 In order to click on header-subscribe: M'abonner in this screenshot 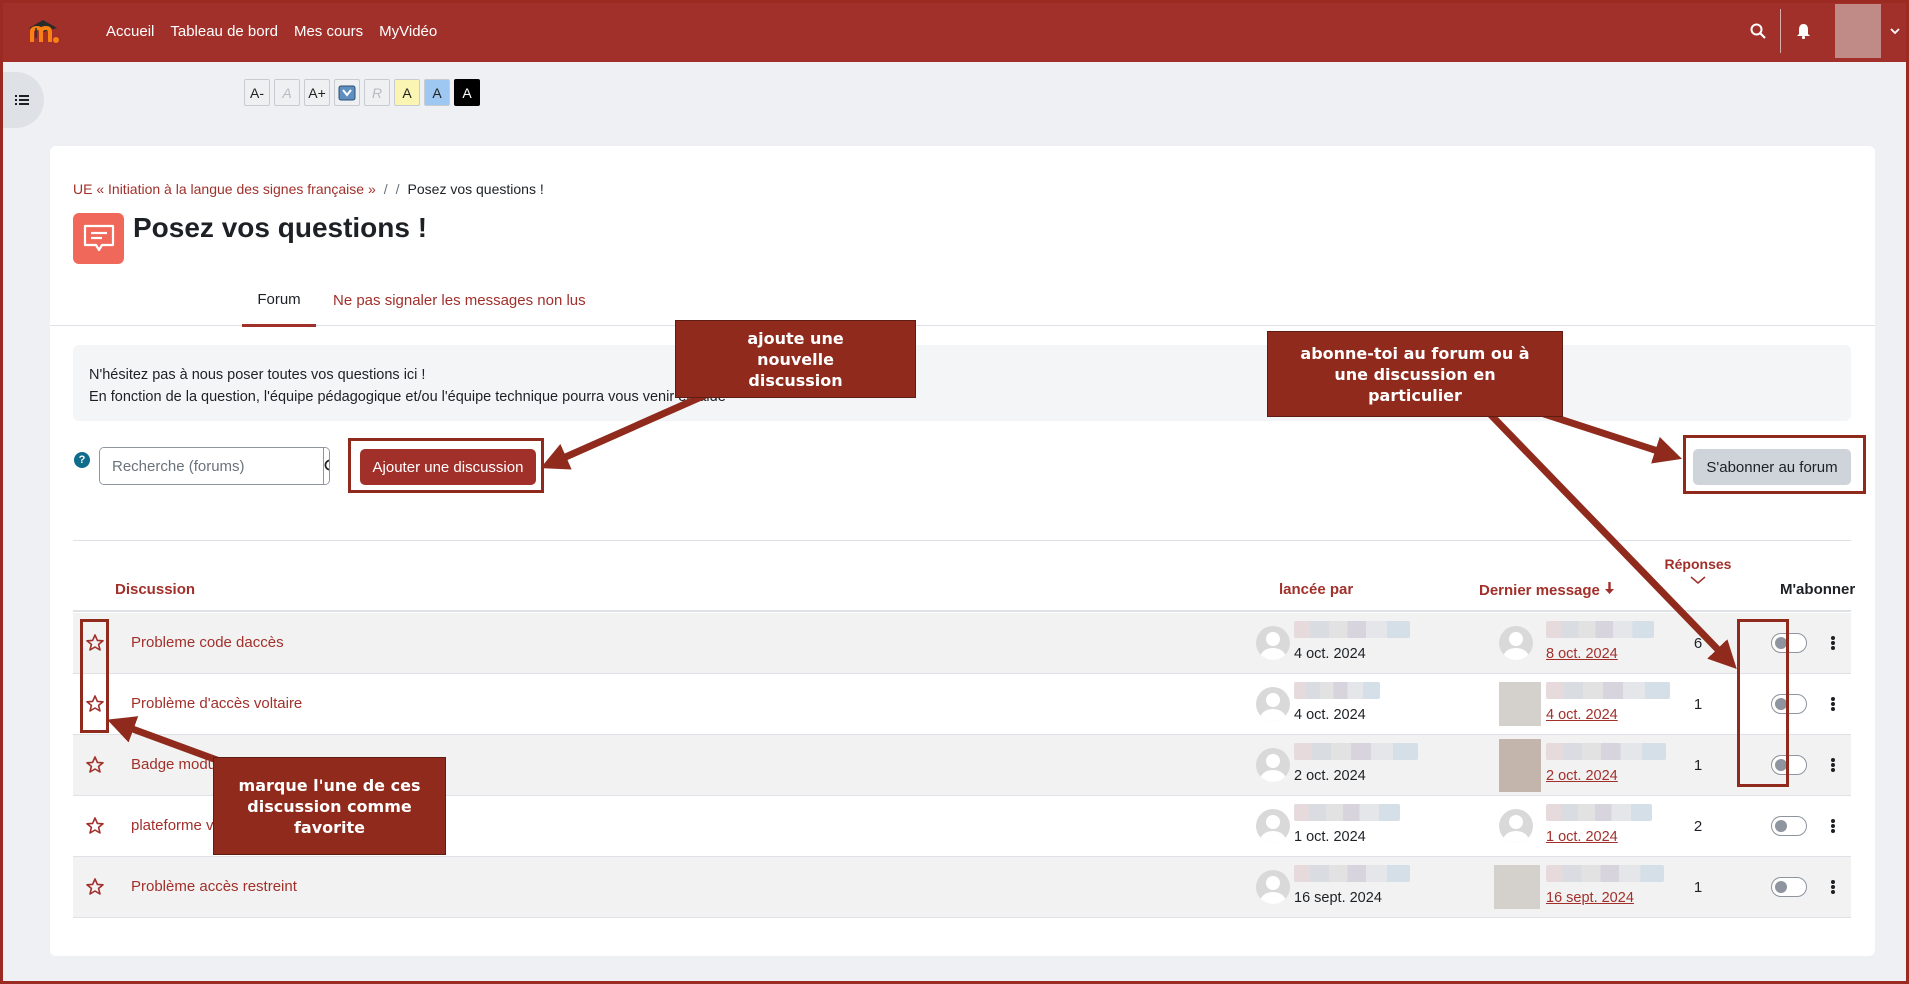, I will do `click(1818, 589)`.